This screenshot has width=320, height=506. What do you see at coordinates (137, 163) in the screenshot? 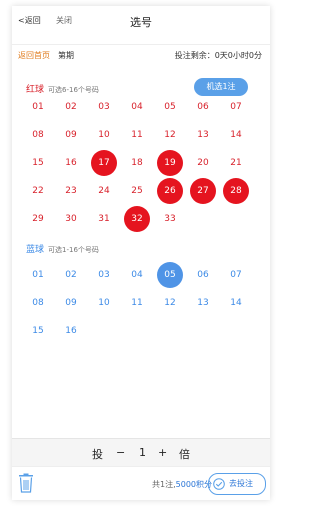
I see `red-ball: 18` at bounding box center [137, 163].